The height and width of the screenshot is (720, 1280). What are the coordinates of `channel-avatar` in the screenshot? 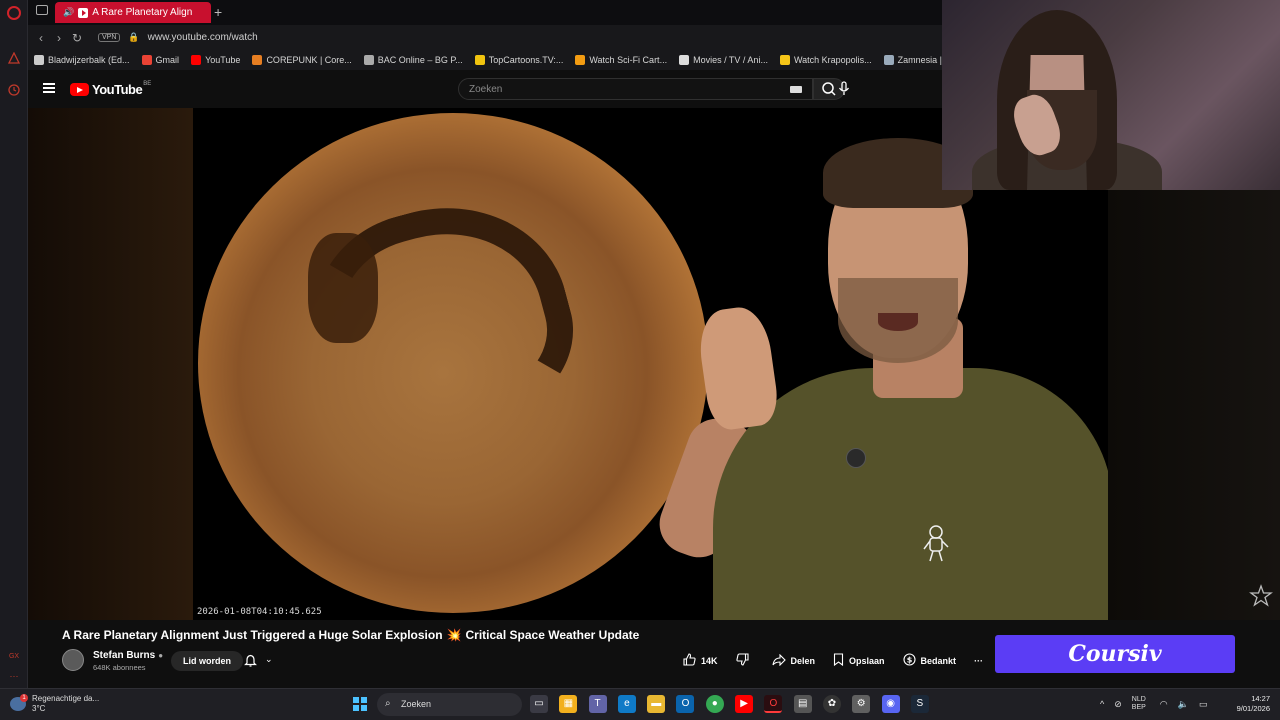 It's located at (73, 660).